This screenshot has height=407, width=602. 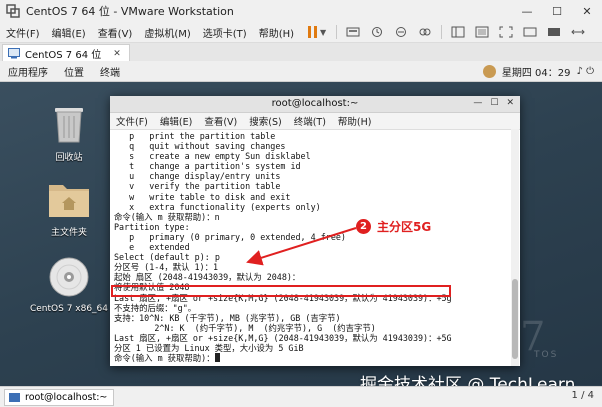 I want to click on library-icon, so click(x=458, y=32).